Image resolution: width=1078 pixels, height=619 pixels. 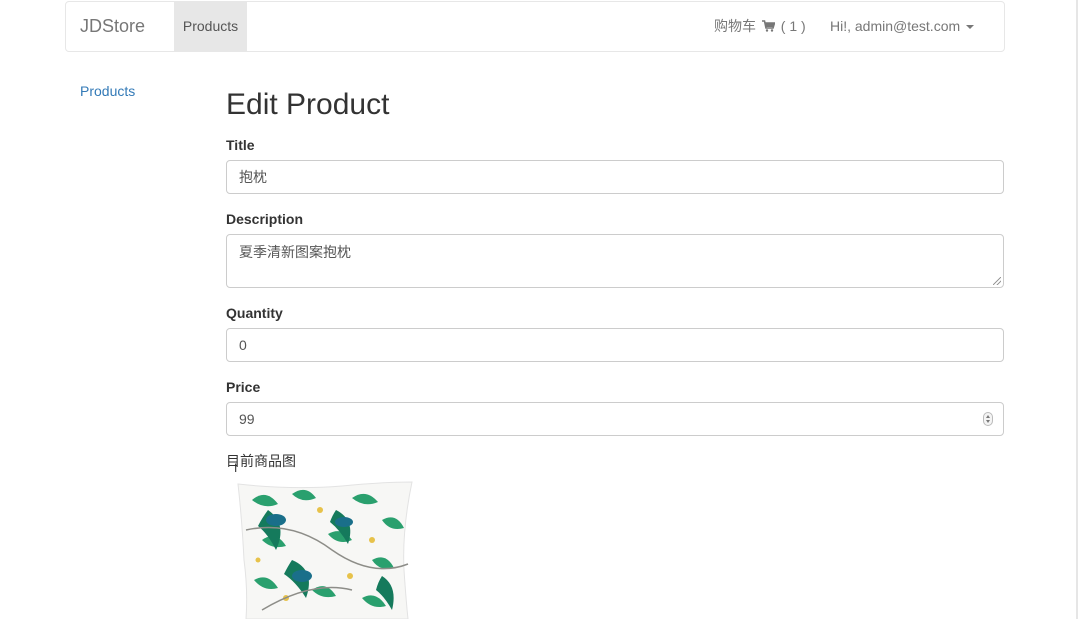 I want to click on product-image, so click(x=325, y=549).